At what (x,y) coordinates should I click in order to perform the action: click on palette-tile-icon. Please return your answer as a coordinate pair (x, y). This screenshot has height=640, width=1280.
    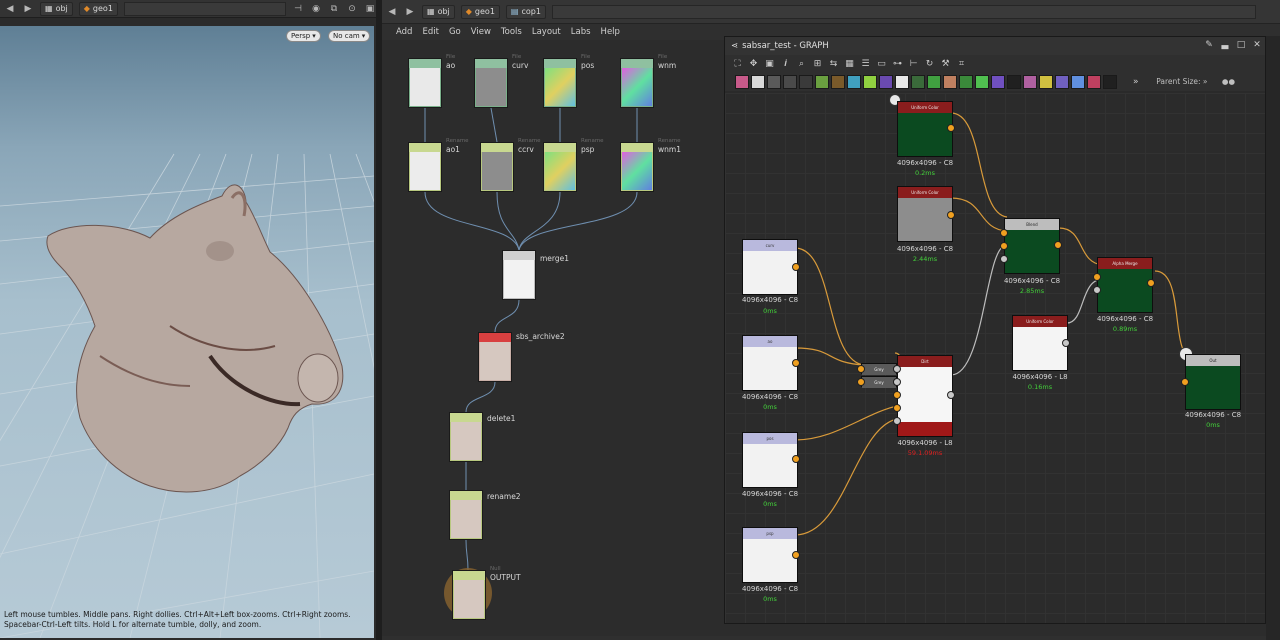
    Looking at the image, I should click on (902, 82).